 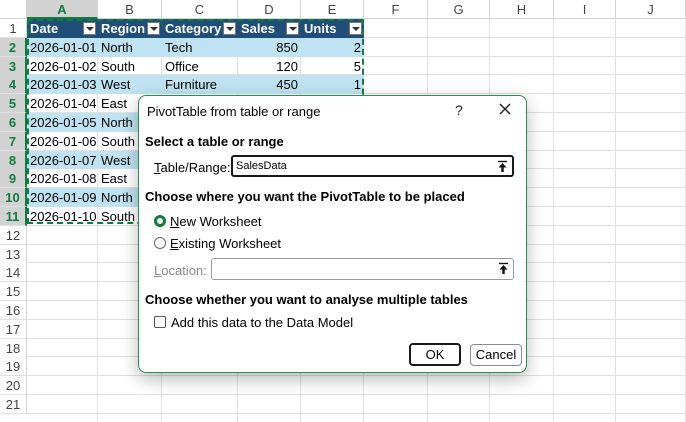 What do you see at coordinates (13, 273) in the screenshot?
I see `row-header-14: 14` at bounding box center [13, 273].